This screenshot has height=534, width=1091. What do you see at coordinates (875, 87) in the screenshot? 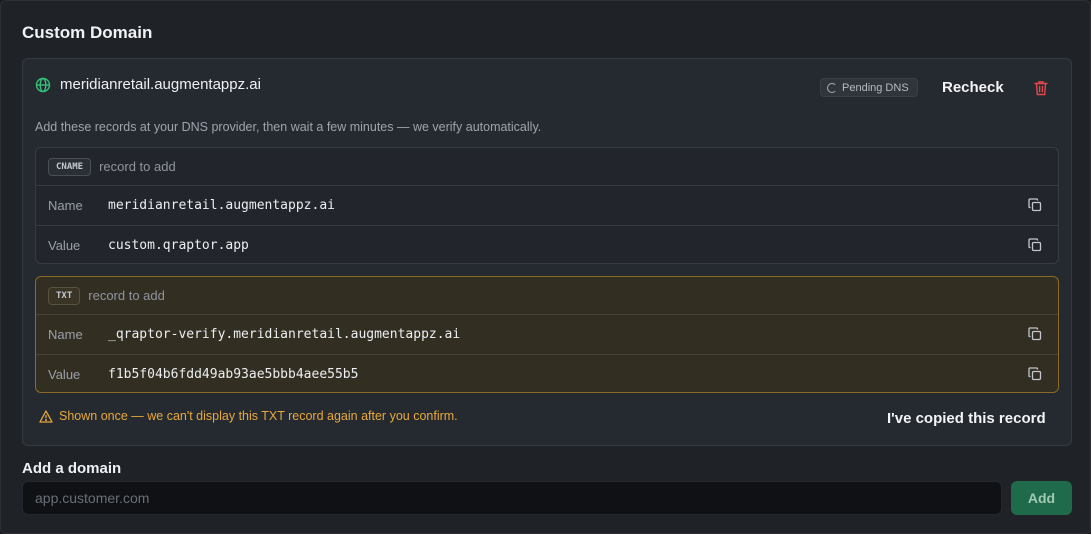
I see `status-badge-label: Pending DNS` at bounding box center [875, 87].